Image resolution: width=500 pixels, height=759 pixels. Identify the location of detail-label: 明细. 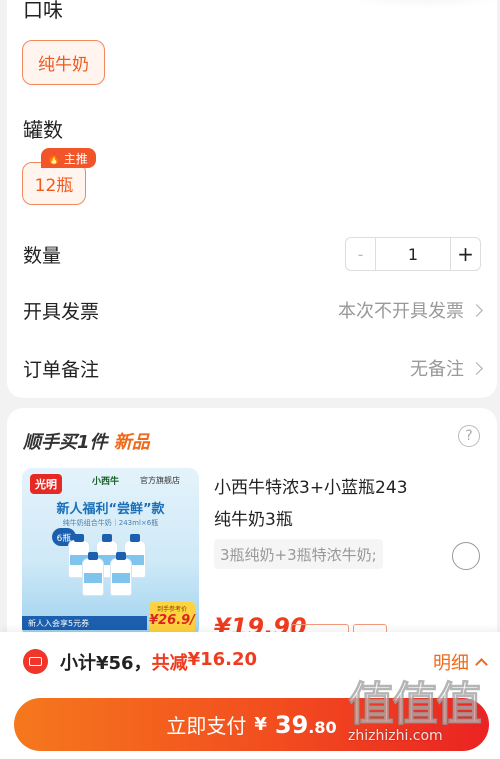
(451, 663).